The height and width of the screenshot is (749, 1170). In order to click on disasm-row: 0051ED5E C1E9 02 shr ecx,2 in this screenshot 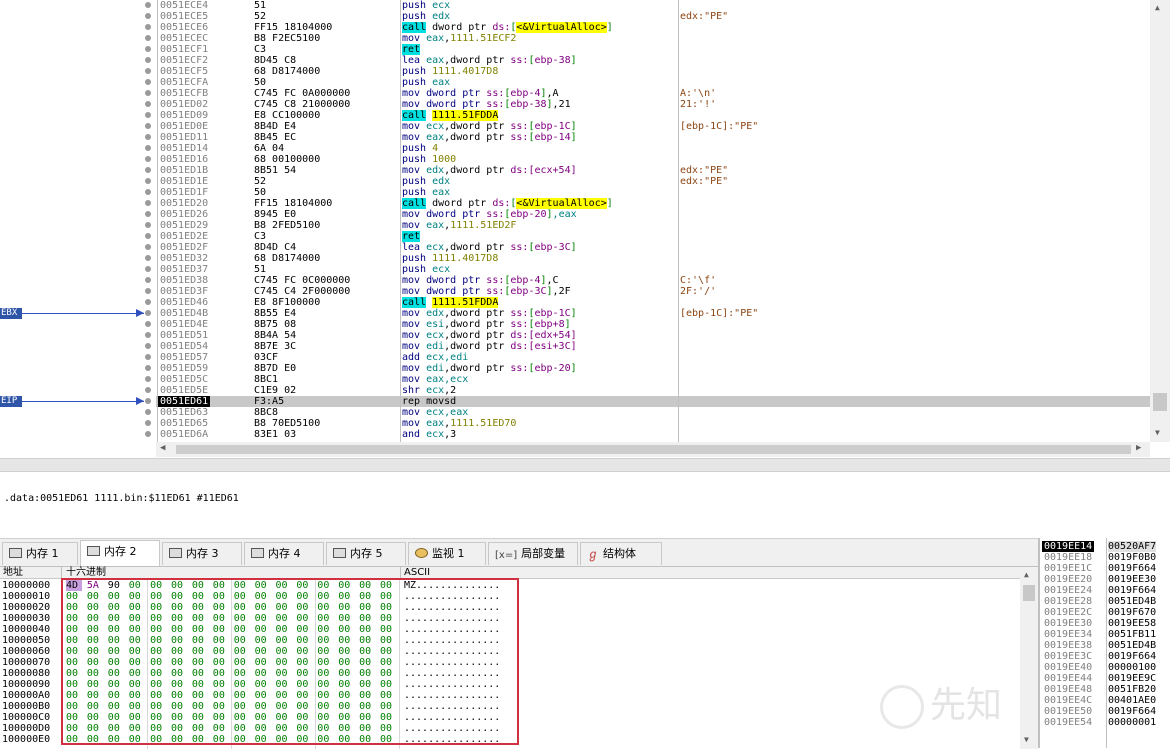, I will do `click(653, 390)`.